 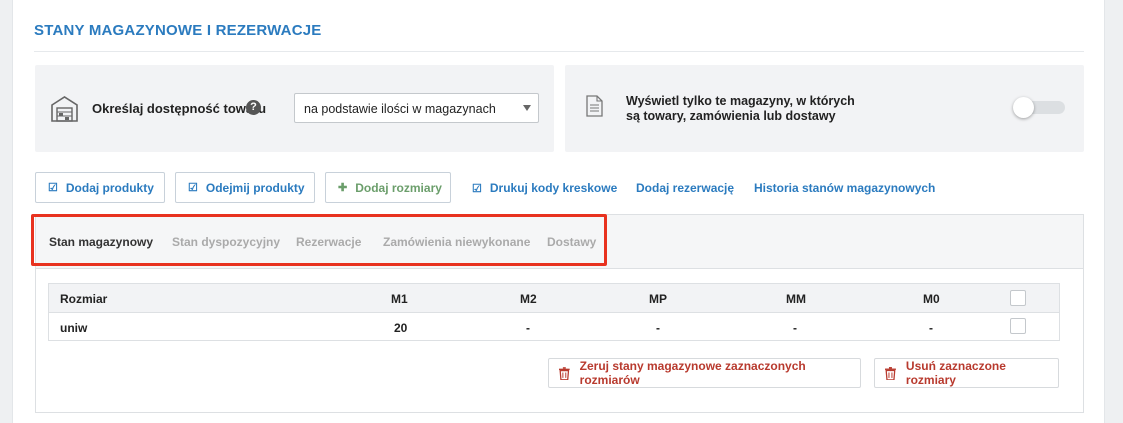 What do you see at coordinates (528, 299) in the screenshot?
I see `header-m2: M2` at bounding box center [528, 299].